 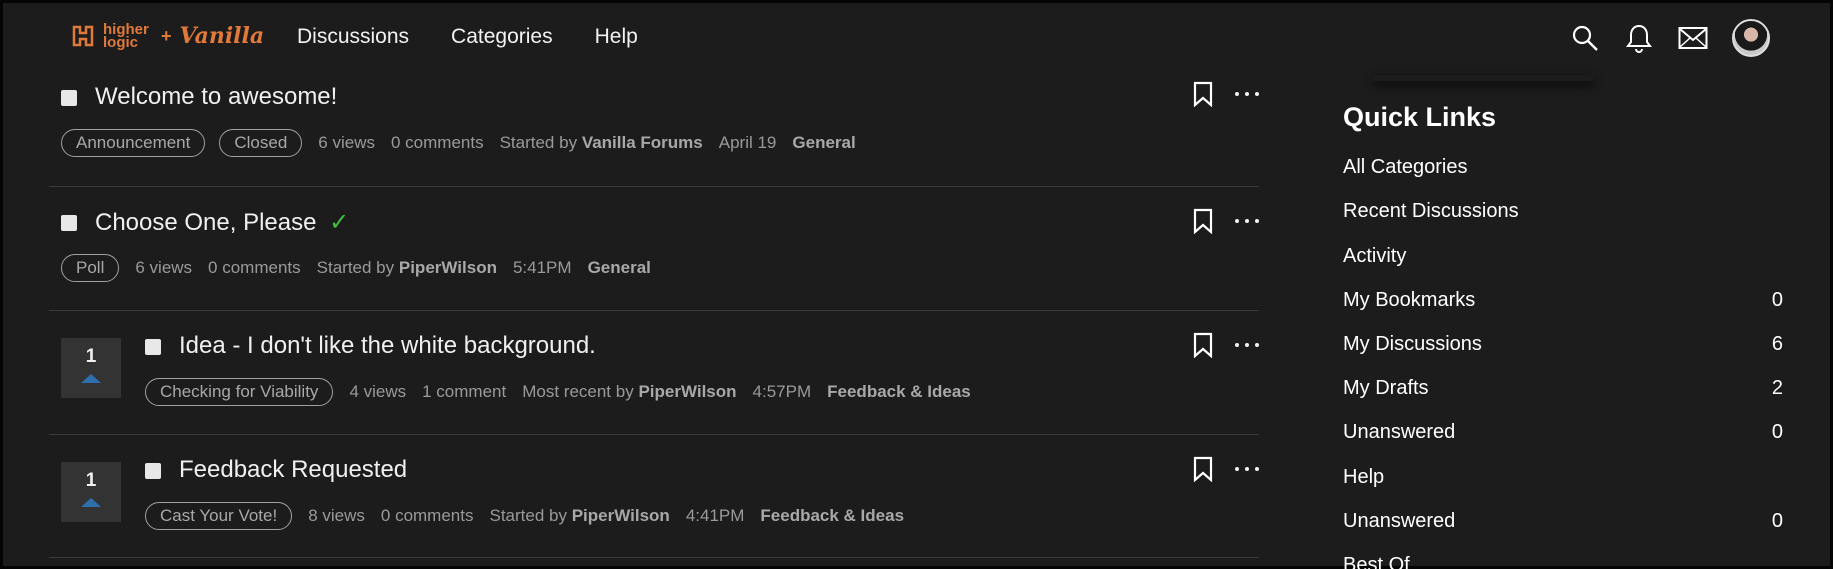 What do you see at coordinates (1563, 561) in the screenshot?
I see `quick-link-best-of: Best Of` at bounding box center [1563, 561].